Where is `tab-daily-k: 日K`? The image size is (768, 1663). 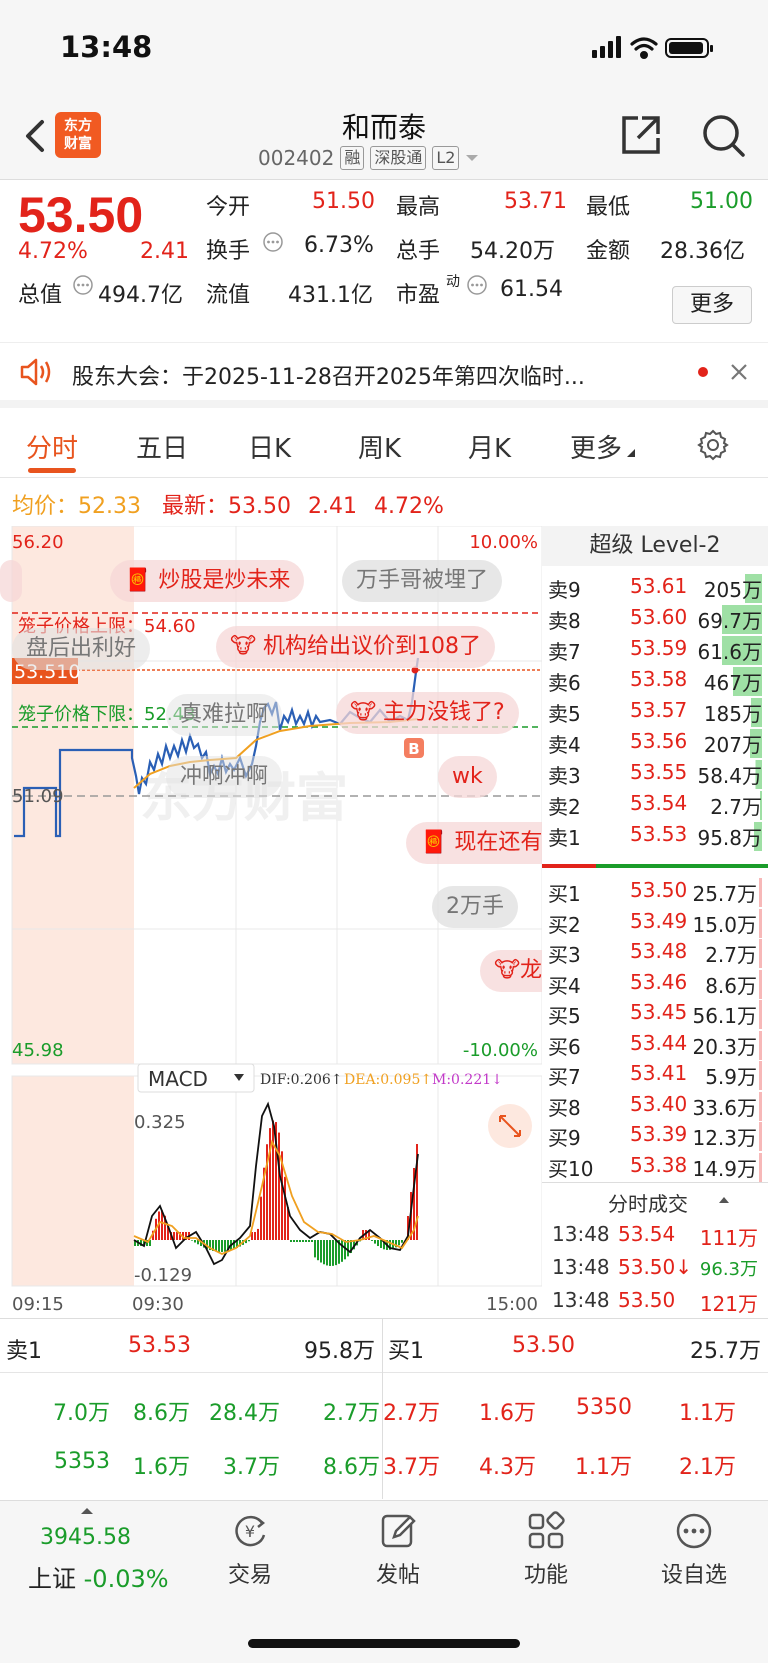 tab-daily-k: 日K is located at coordinates (269, 446).